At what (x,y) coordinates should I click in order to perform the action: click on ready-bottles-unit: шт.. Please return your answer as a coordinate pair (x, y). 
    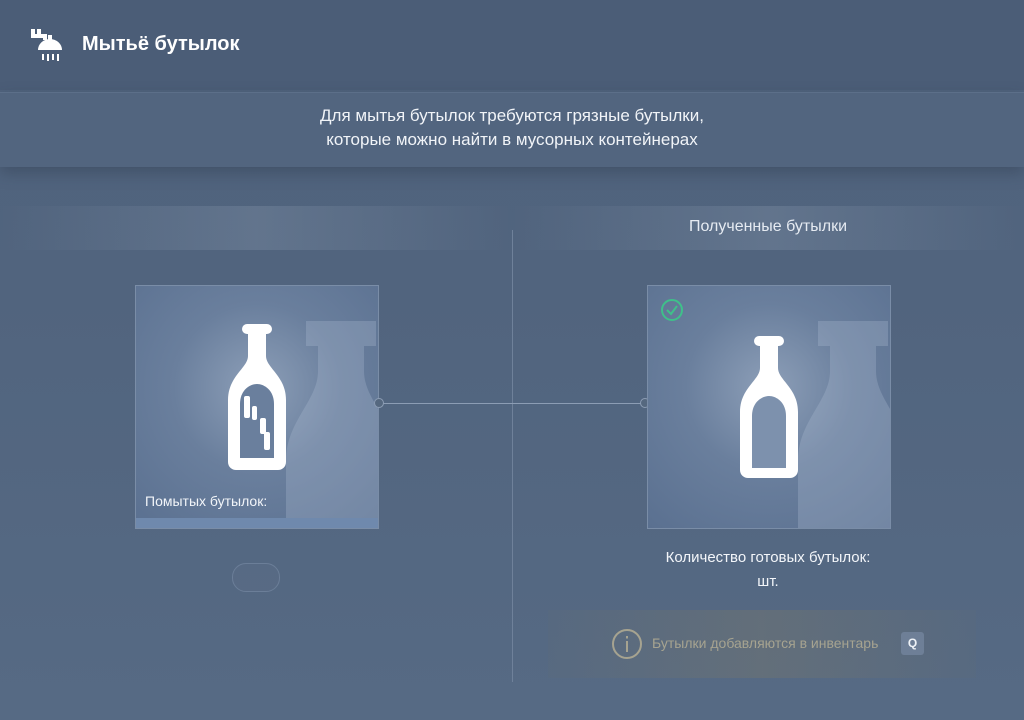
    Looking at the image, I should click on (768, 581).